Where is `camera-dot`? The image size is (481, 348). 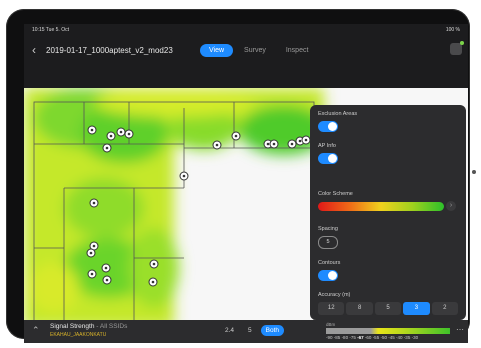 camera-dot is located at coordinates (474, 172).